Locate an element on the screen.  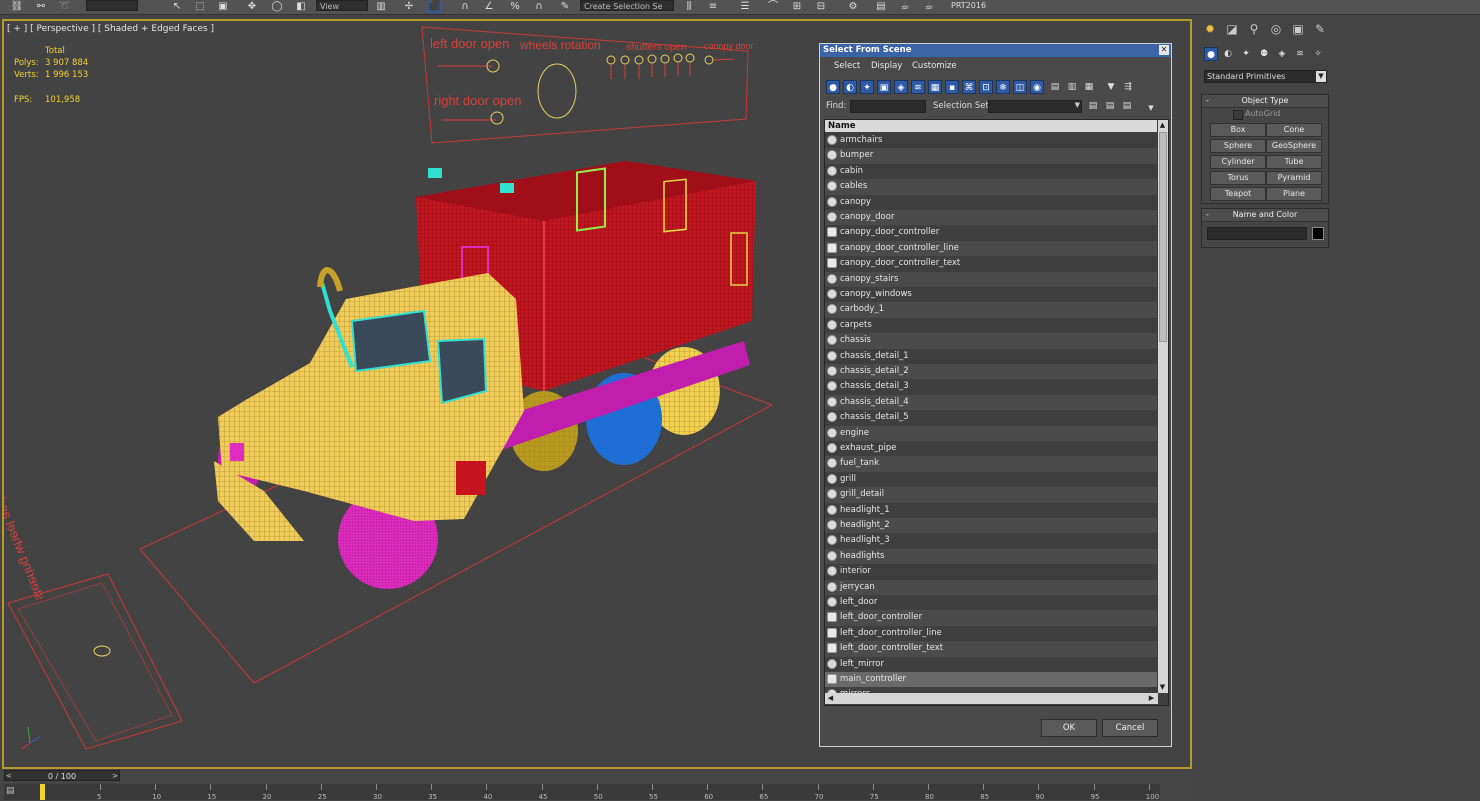
list-item: carpets is located at coordinates (991, 325).